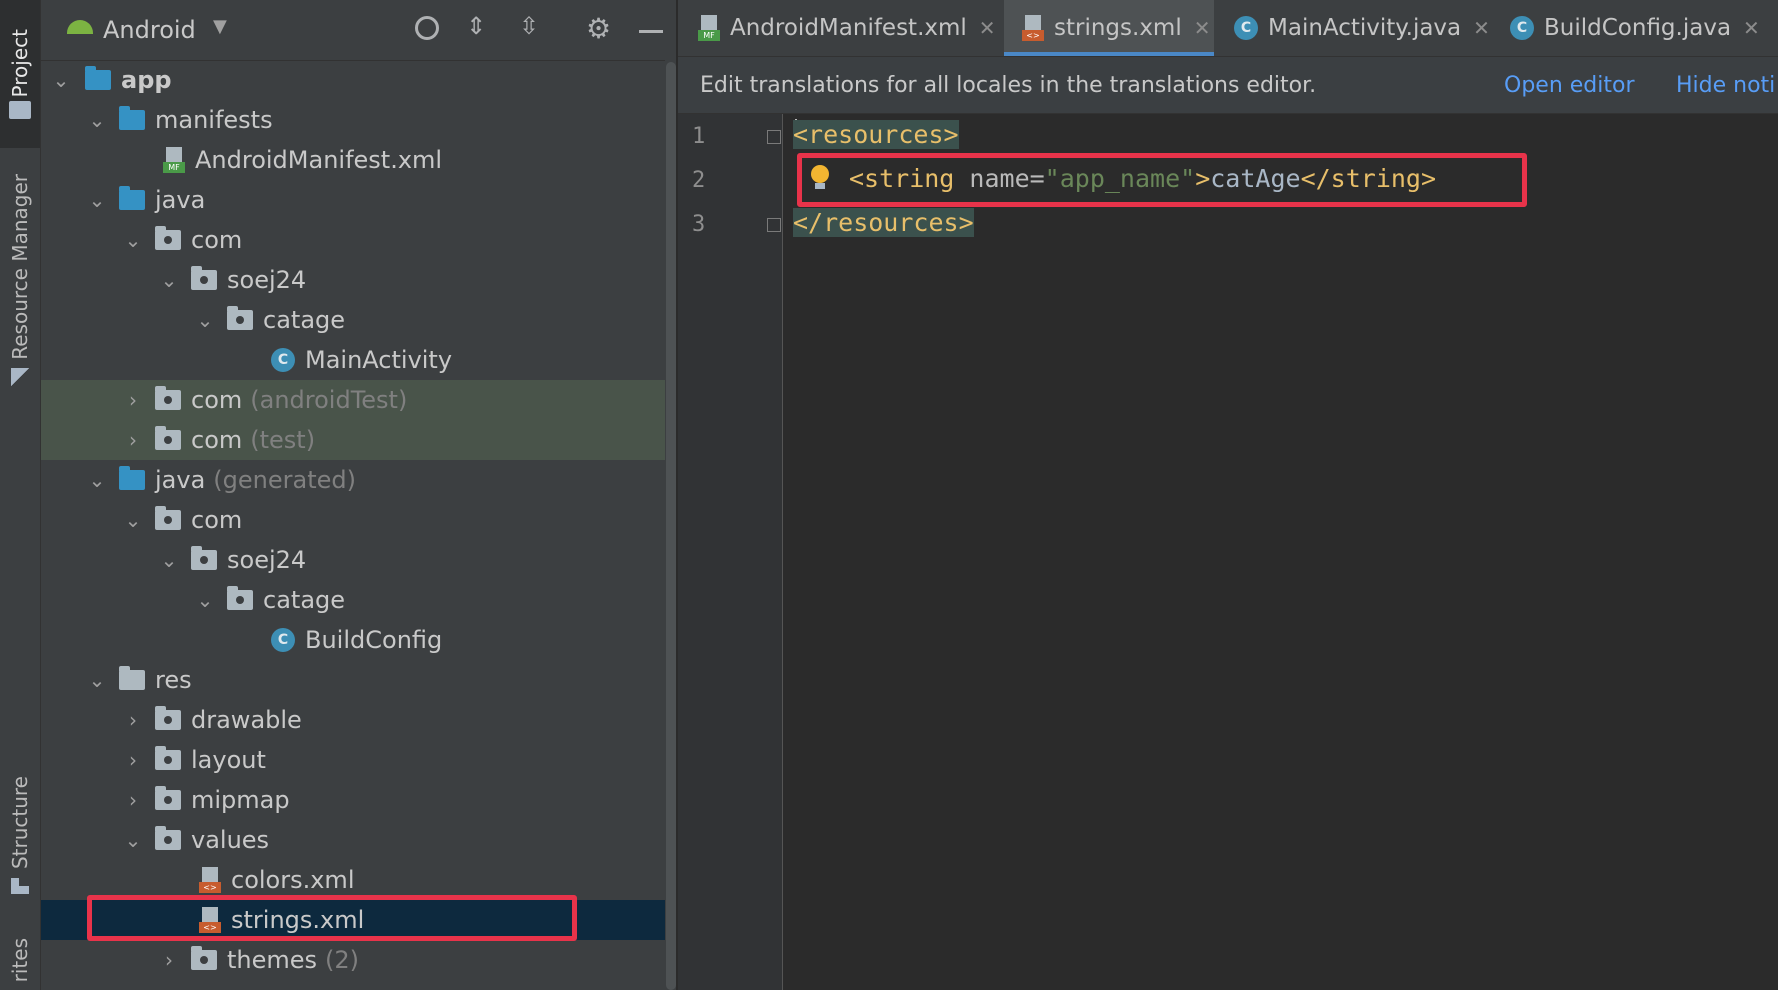 This screenshot has width=1778, height=990. What do you see at coordinates (353, 280) in the screenshot?
I see `tree-item-soej24: ⌄ soej24` at bounding box center [353, 280].